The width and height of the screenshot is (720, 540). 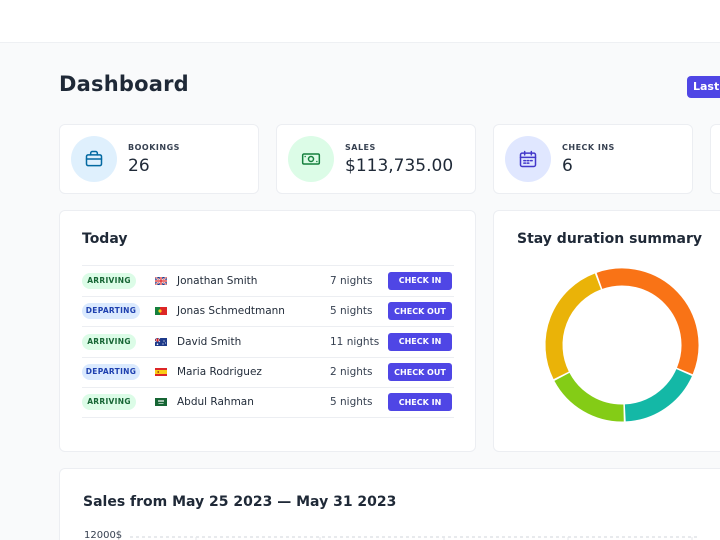 I want to click on stat-label: SALES, so click(x=360, y=147).